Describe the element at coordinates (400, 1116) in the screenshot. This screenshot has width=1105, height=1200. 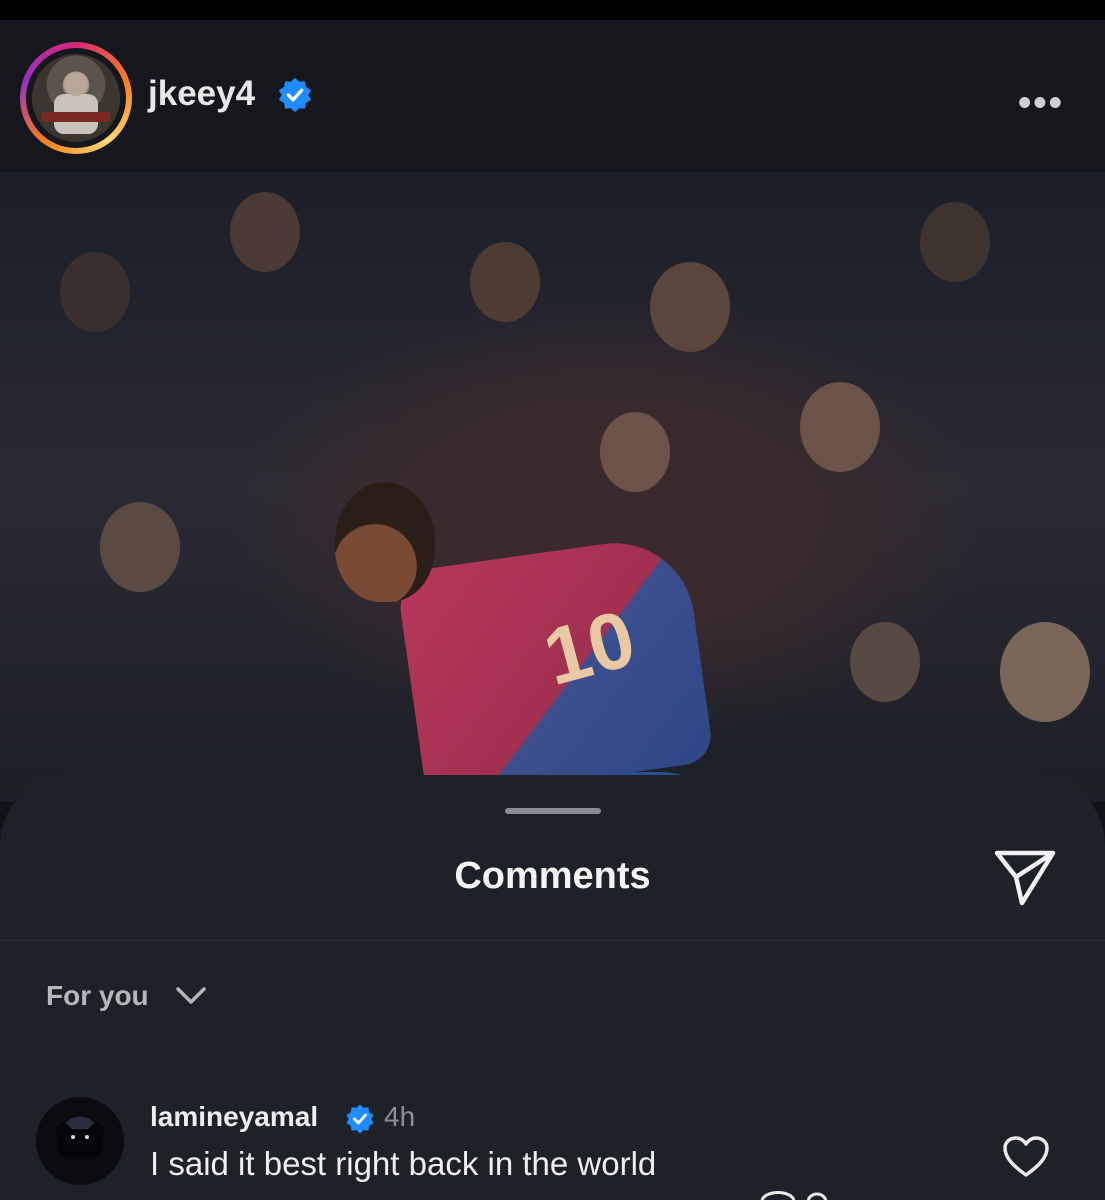
I see `comment-time: 4h` at that location.